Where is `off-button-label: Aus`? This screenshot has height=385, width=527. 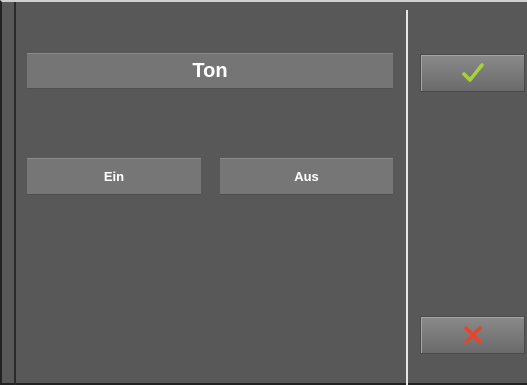 off-button-label: Aus is located at coordinates (306, 176).